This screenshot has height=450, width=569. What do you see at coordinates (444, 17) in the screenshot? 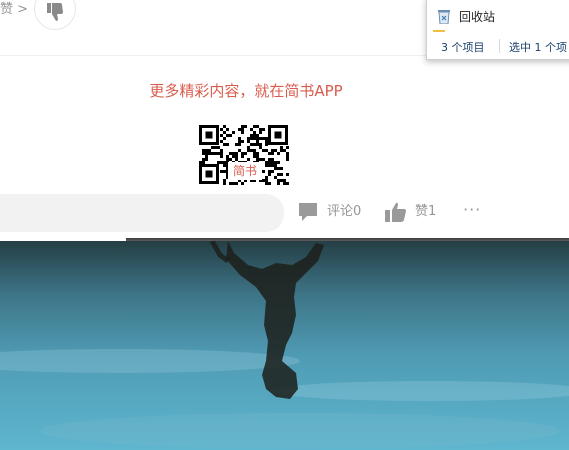
I see `recycle-bin-icon` at bounding box center [444, 17].